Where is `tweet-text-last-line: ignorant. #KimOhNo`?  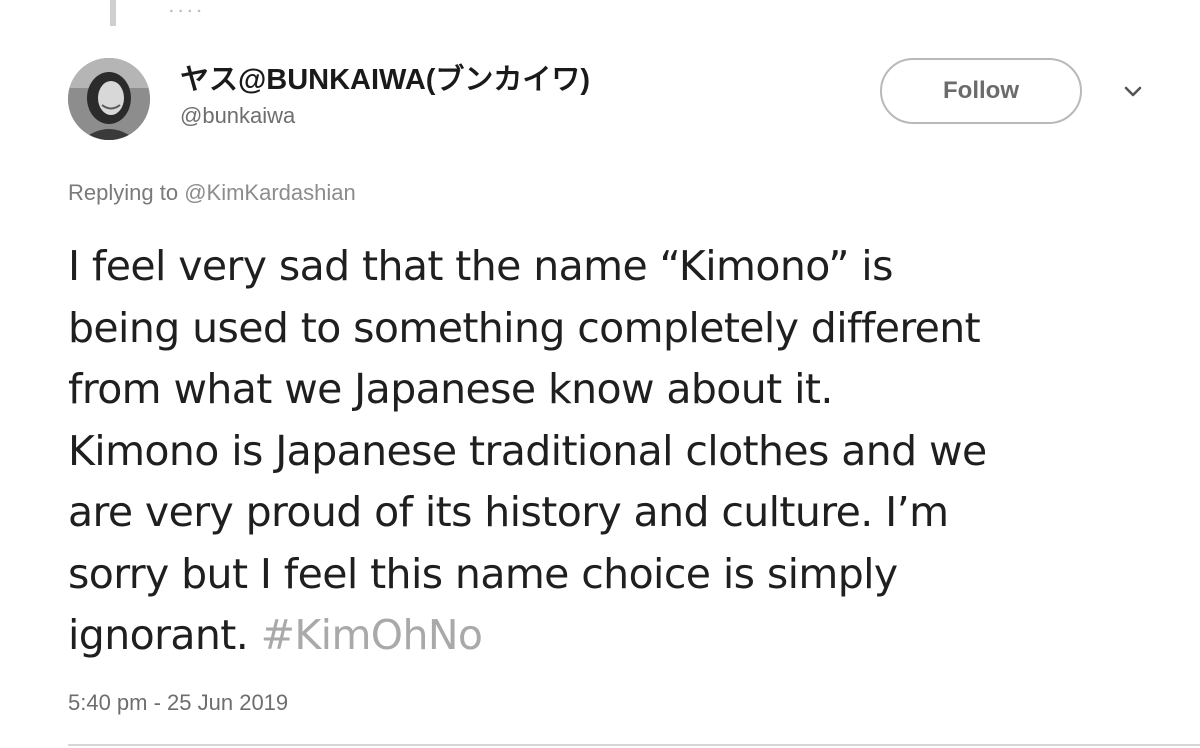 tweet-text-last-line: ignorant. #KimOhNo is located at coordinates (623, 636).